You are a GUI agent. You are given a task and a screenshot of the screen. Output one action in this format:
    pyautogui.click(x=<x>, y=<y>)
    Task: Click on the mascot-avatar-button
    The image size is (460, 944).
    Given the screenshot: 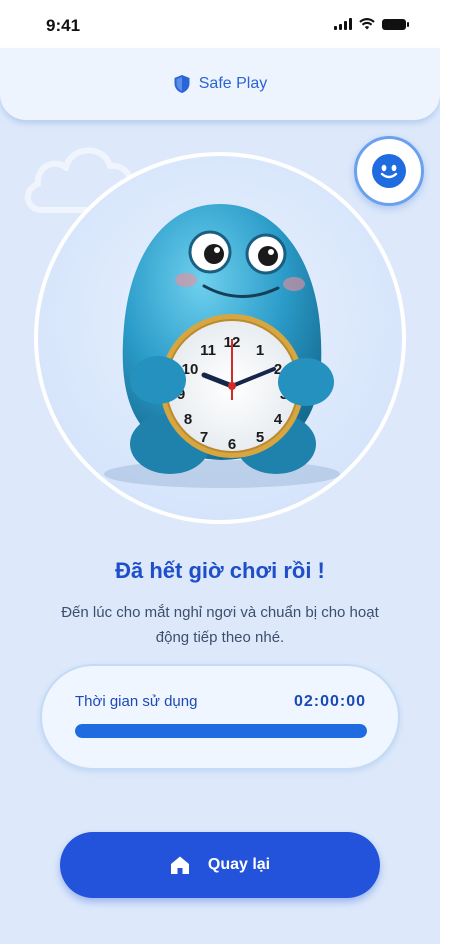 What is the action you would take?
    pyautogui.click(x=389, y=171)
    